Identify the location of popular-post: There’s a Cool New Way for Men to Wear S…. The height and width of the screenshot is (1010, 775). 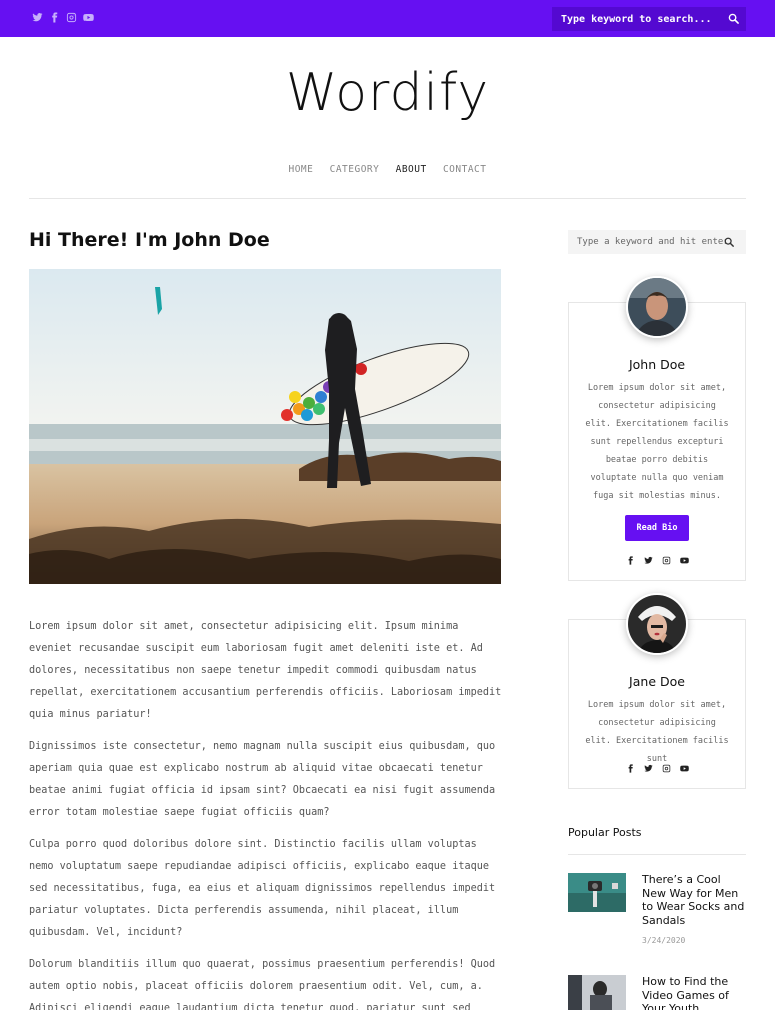
(657, 913).